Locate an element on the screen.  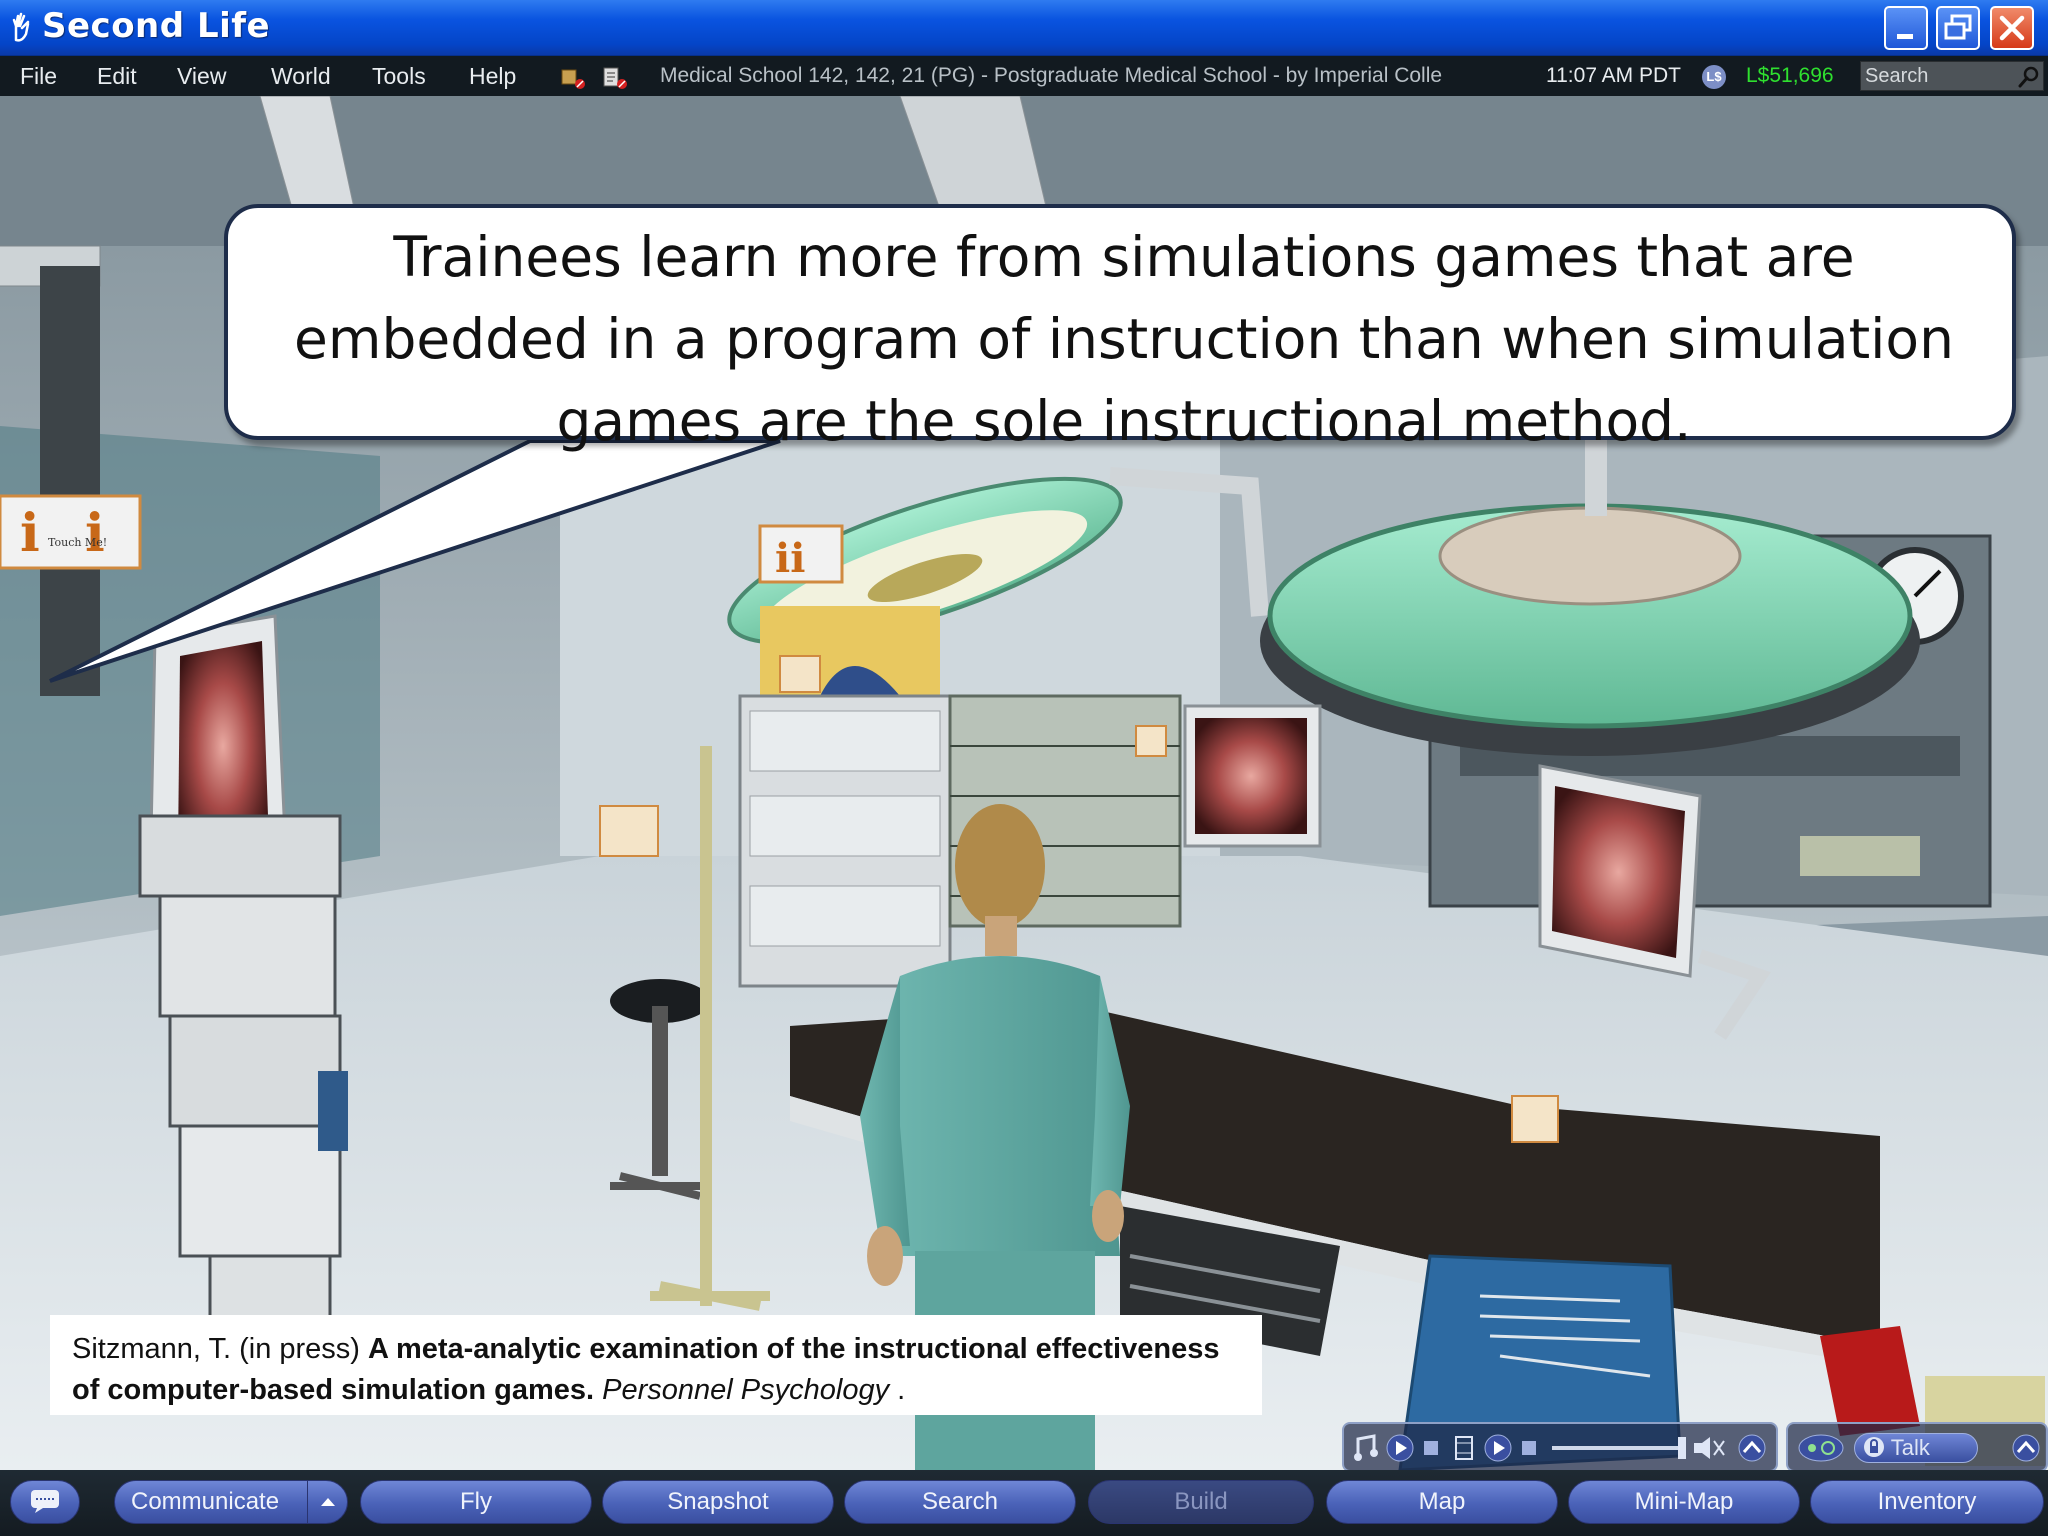
build-button: Build is located at coordinates (1201, 1502).